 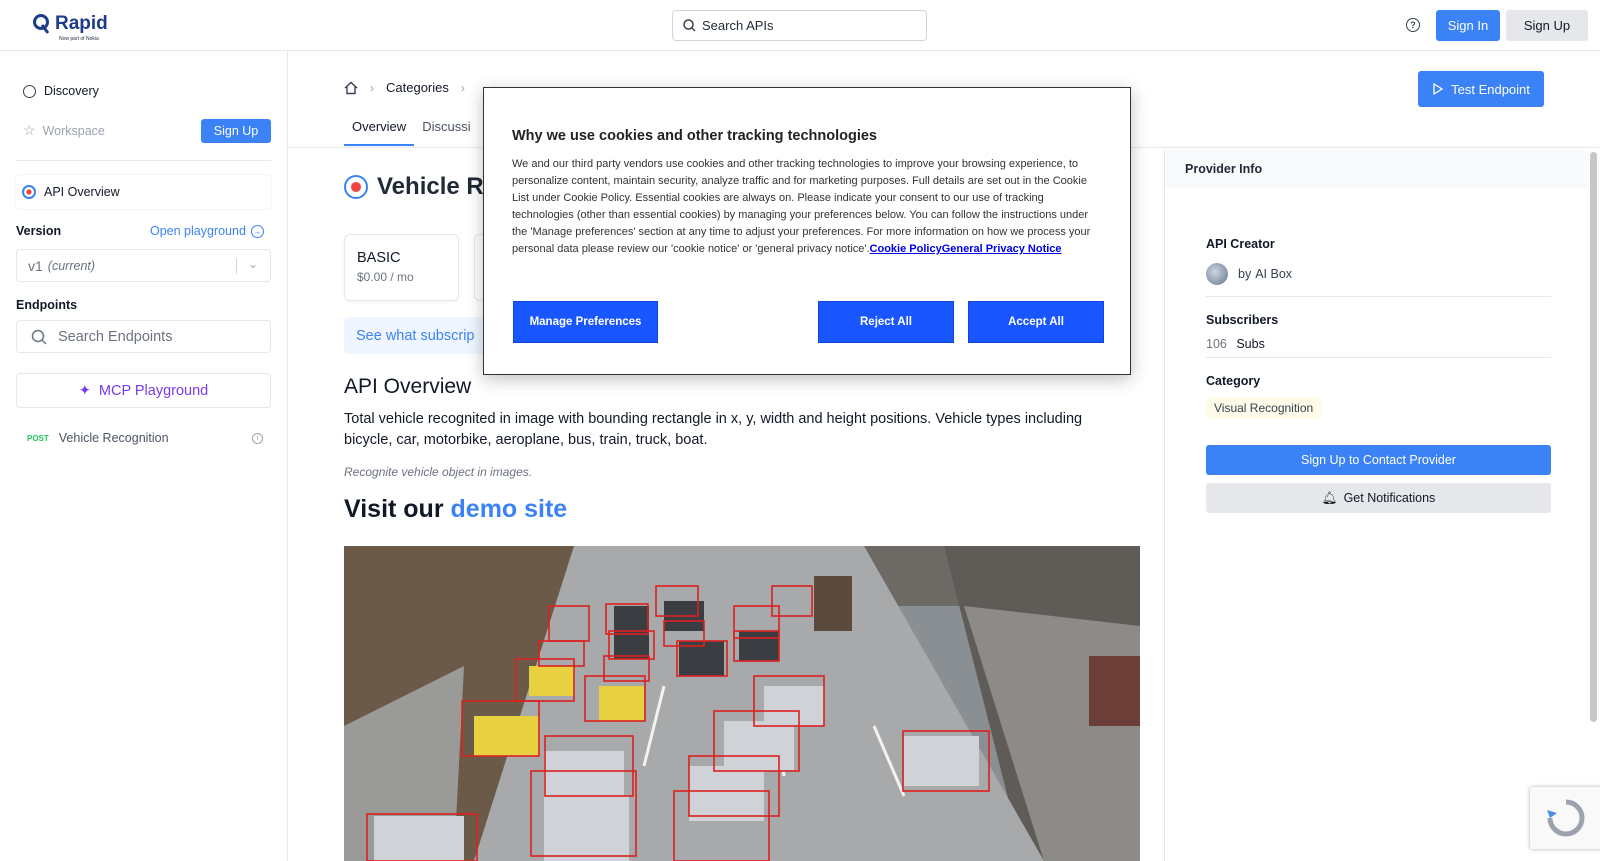 What do you see at coordinates (1250, 344) in the screenshot?
I see `subscribers-unit: Subs` at bounding box center [1250, 344].